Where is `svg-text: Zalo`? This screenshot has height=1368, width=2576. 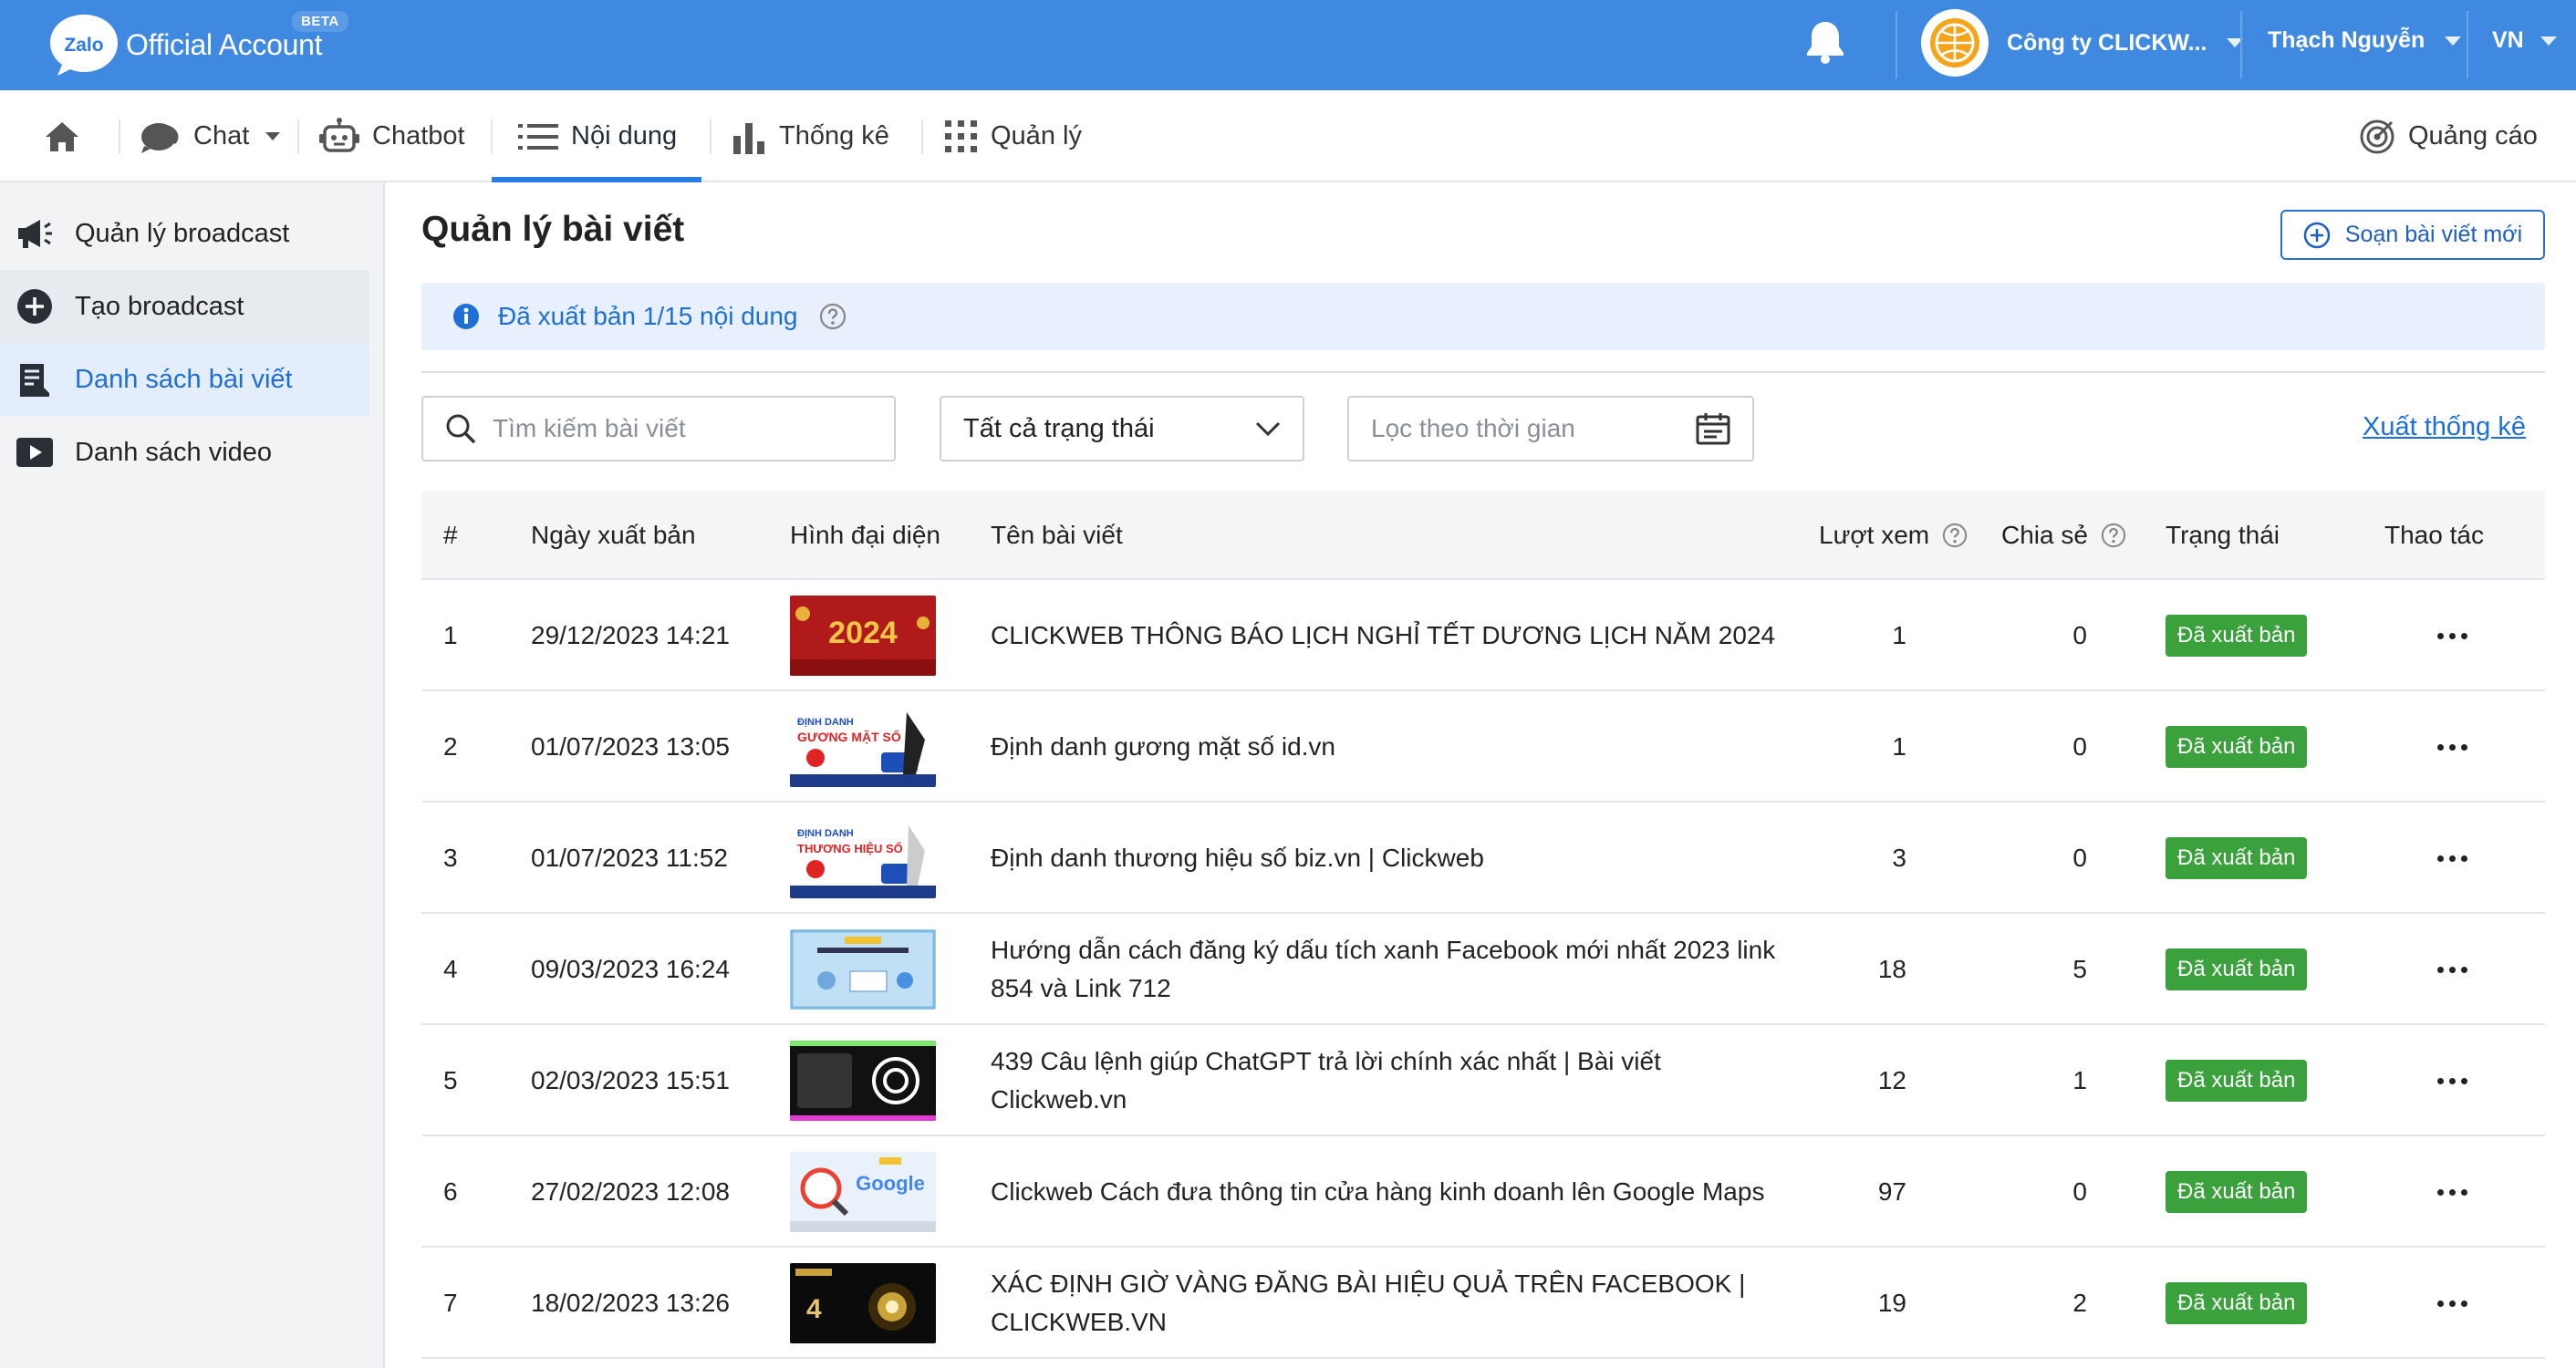
svg-text: Zalo is located at coordinates (83, 46).